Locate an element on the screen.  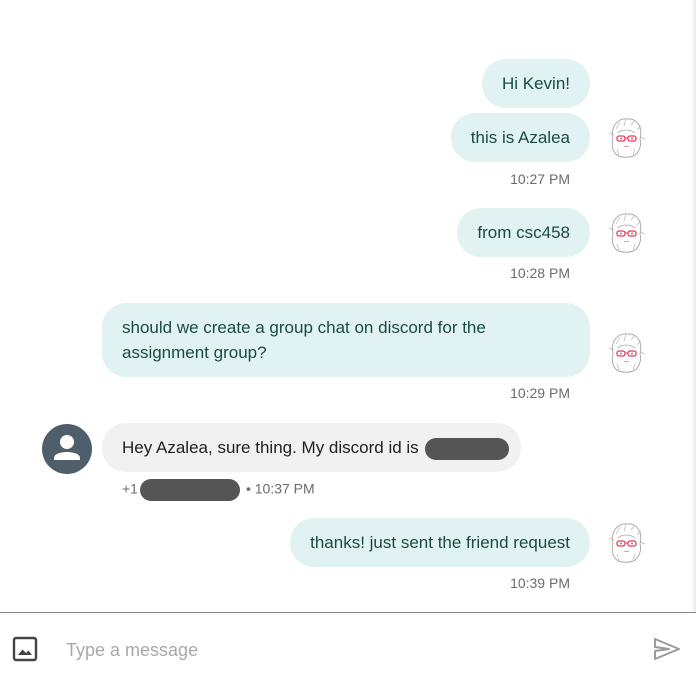
message-text: Hi Kevin! is located at coordinates (535, 83).